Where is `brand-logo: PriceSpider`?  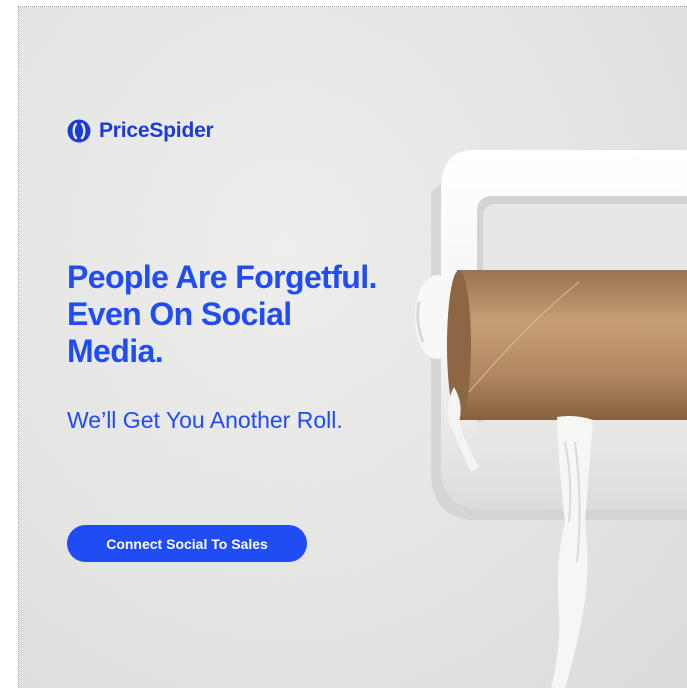 brand-logo: PriceSpider is located at coordinates (140, 131).